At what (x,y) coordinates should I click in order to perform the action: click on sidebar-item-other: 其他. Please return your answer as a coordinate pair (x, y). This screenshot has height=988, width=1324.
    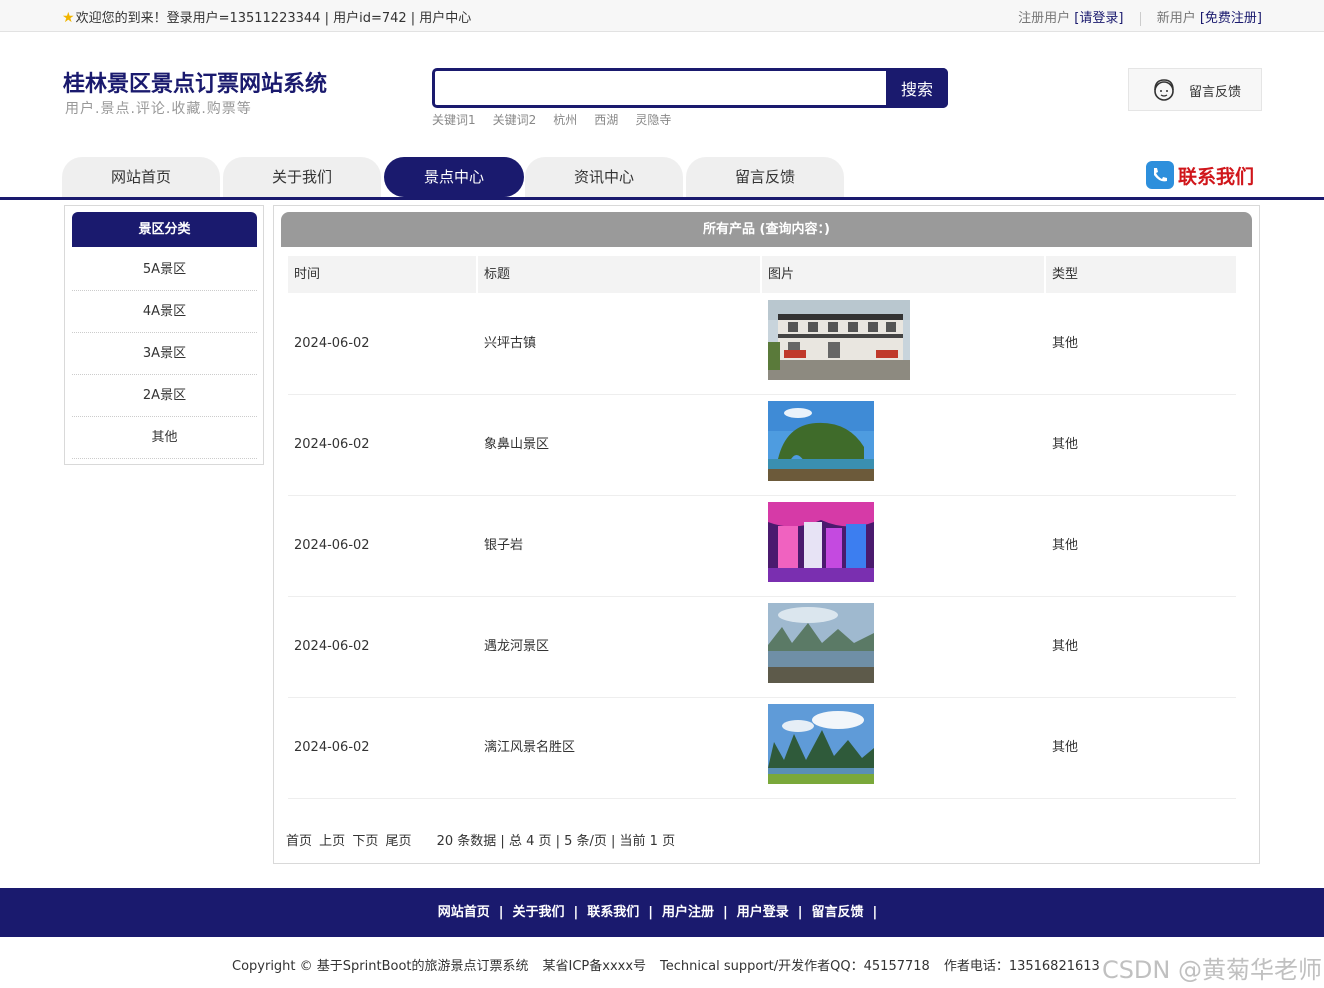
    Looking at the image, I should click on (164, 438).